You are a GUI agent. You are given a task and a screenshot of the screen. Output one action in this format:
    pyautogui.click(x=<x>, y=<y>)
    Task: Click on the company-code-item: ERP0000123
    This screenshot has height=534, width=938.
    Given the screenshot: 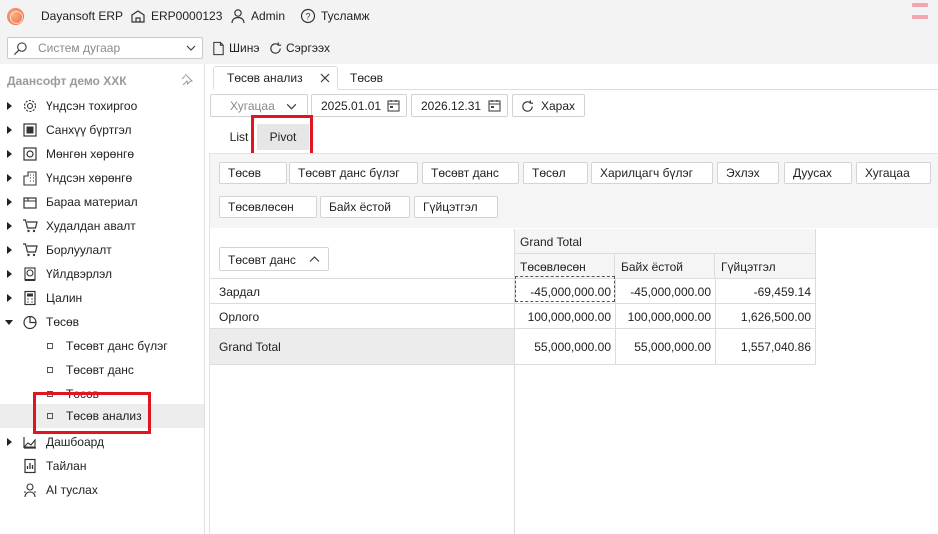 What is the action you would take?
    pyautogui.click(x=176, y=16)
    